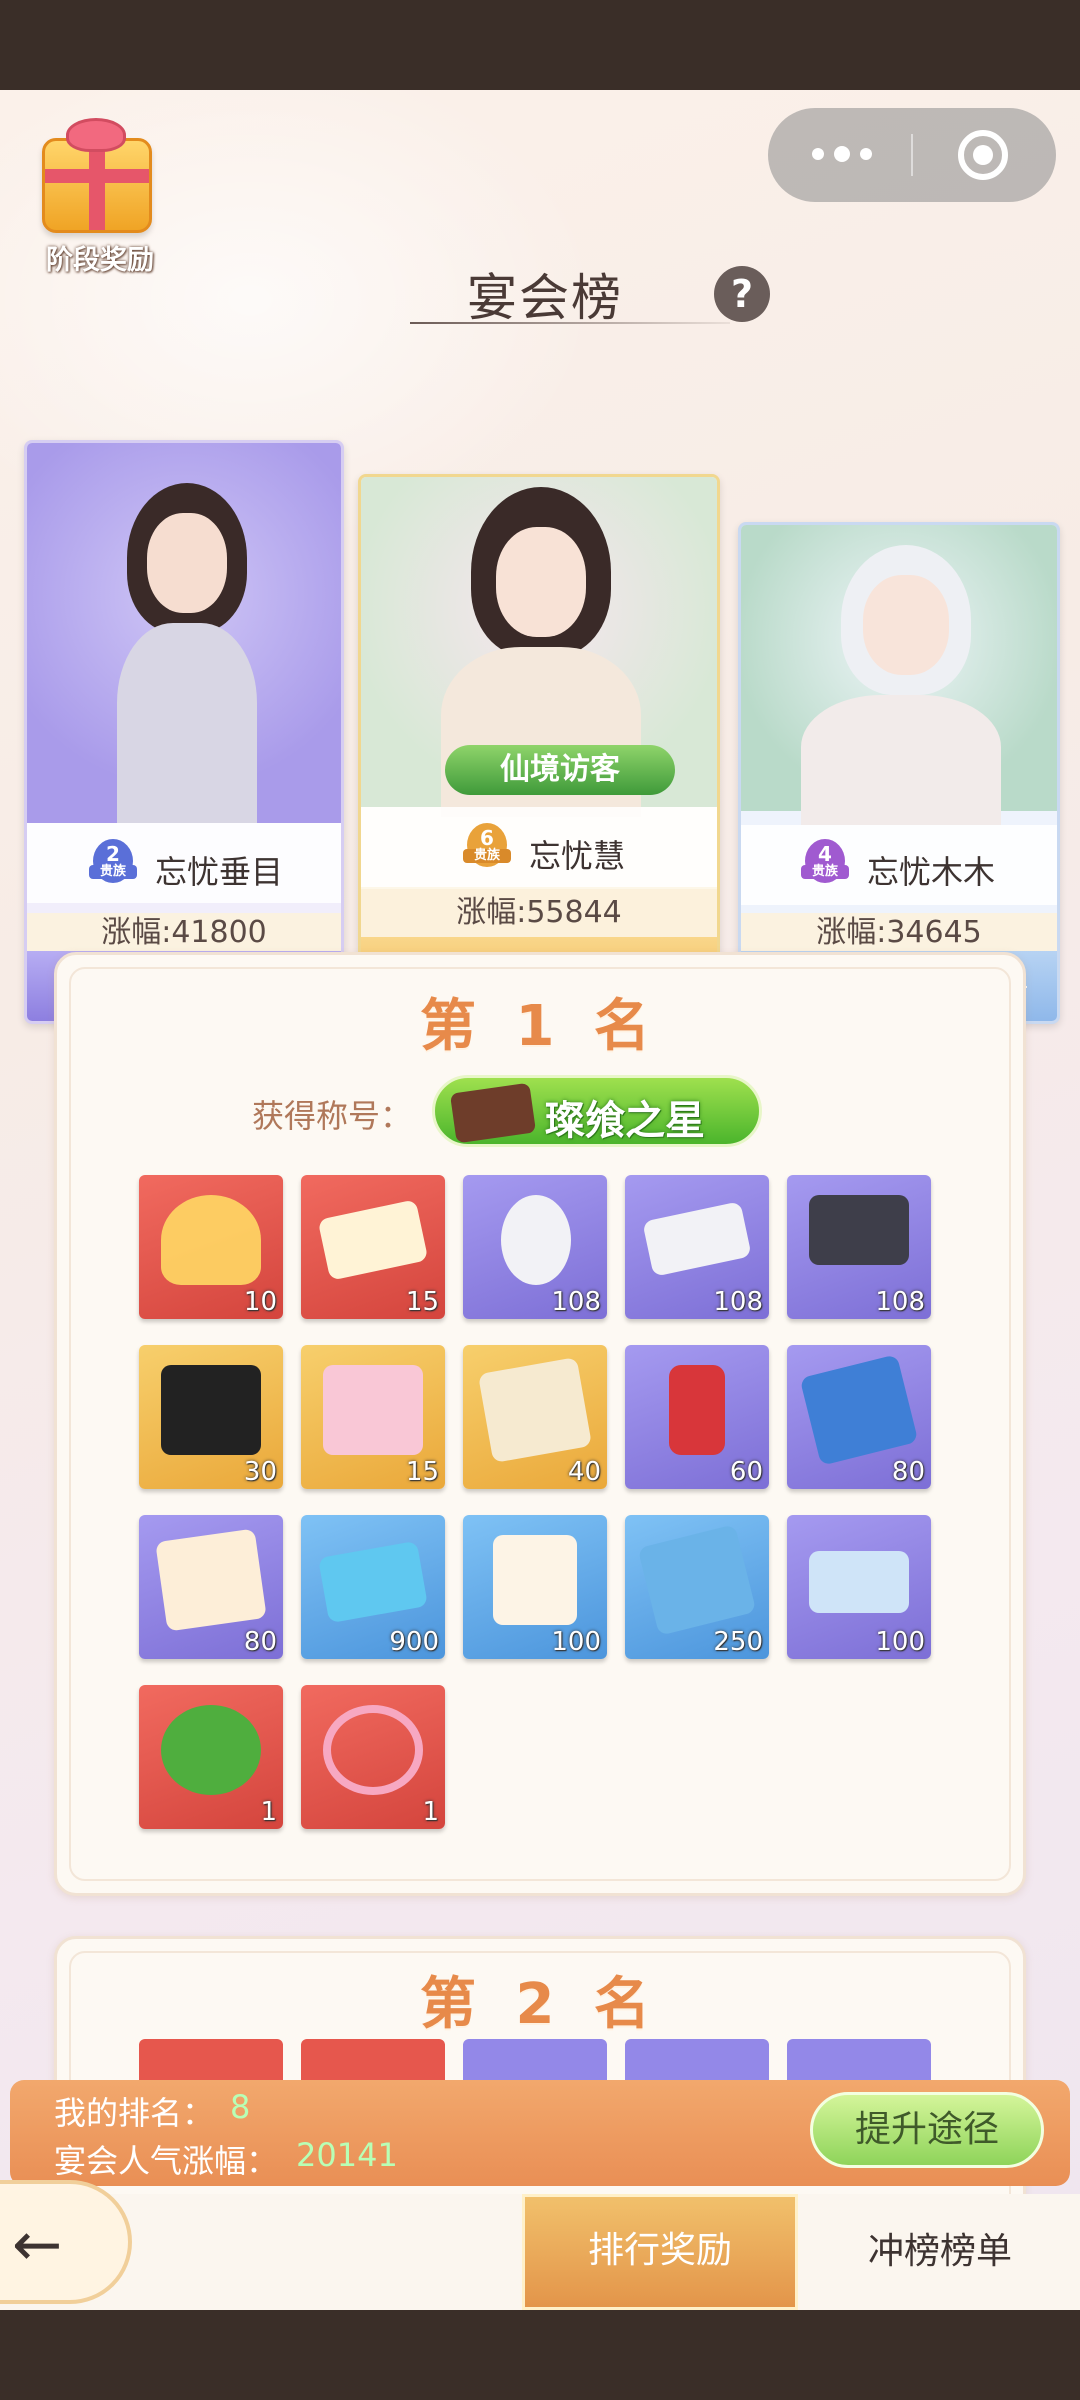 Image resolution: width=1080 pixels, height=2400 pixels. What do you see at coordinates (540, 2133) in the screenshot?
I see `my-rank-bar: 我的排名： 8 宴会人气涨幅： 20141 提升途径` at bounding box center [540, 2133].